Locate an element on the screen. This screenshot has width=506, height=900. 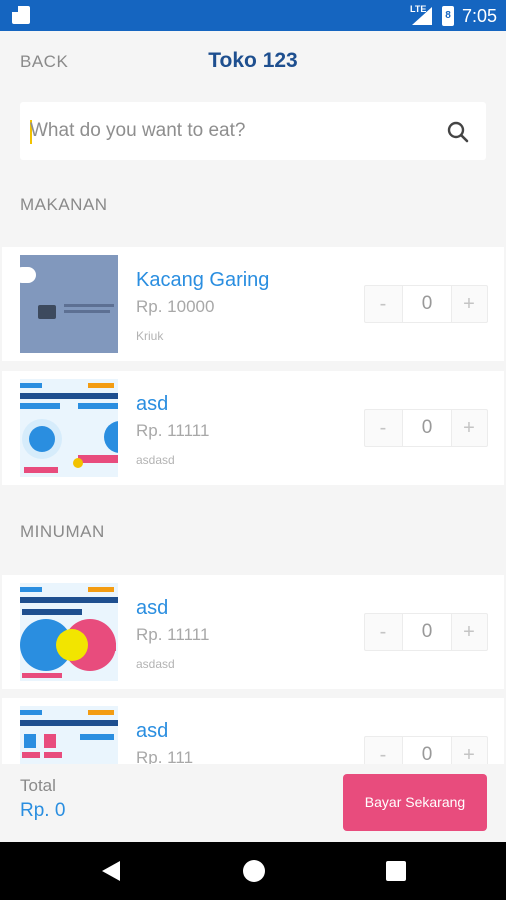
total-label: Total is located at coordinates (38, 785).